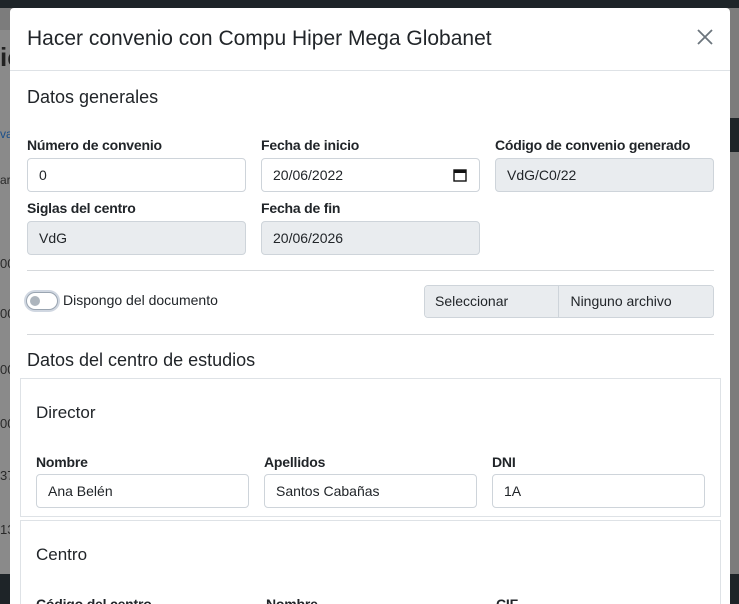 The width and height of the screenshot is (739, 604). Describe the element at coordinates (295, 462) in the screenshot. I see `director-apellidos-label: Apellidos` at that location.